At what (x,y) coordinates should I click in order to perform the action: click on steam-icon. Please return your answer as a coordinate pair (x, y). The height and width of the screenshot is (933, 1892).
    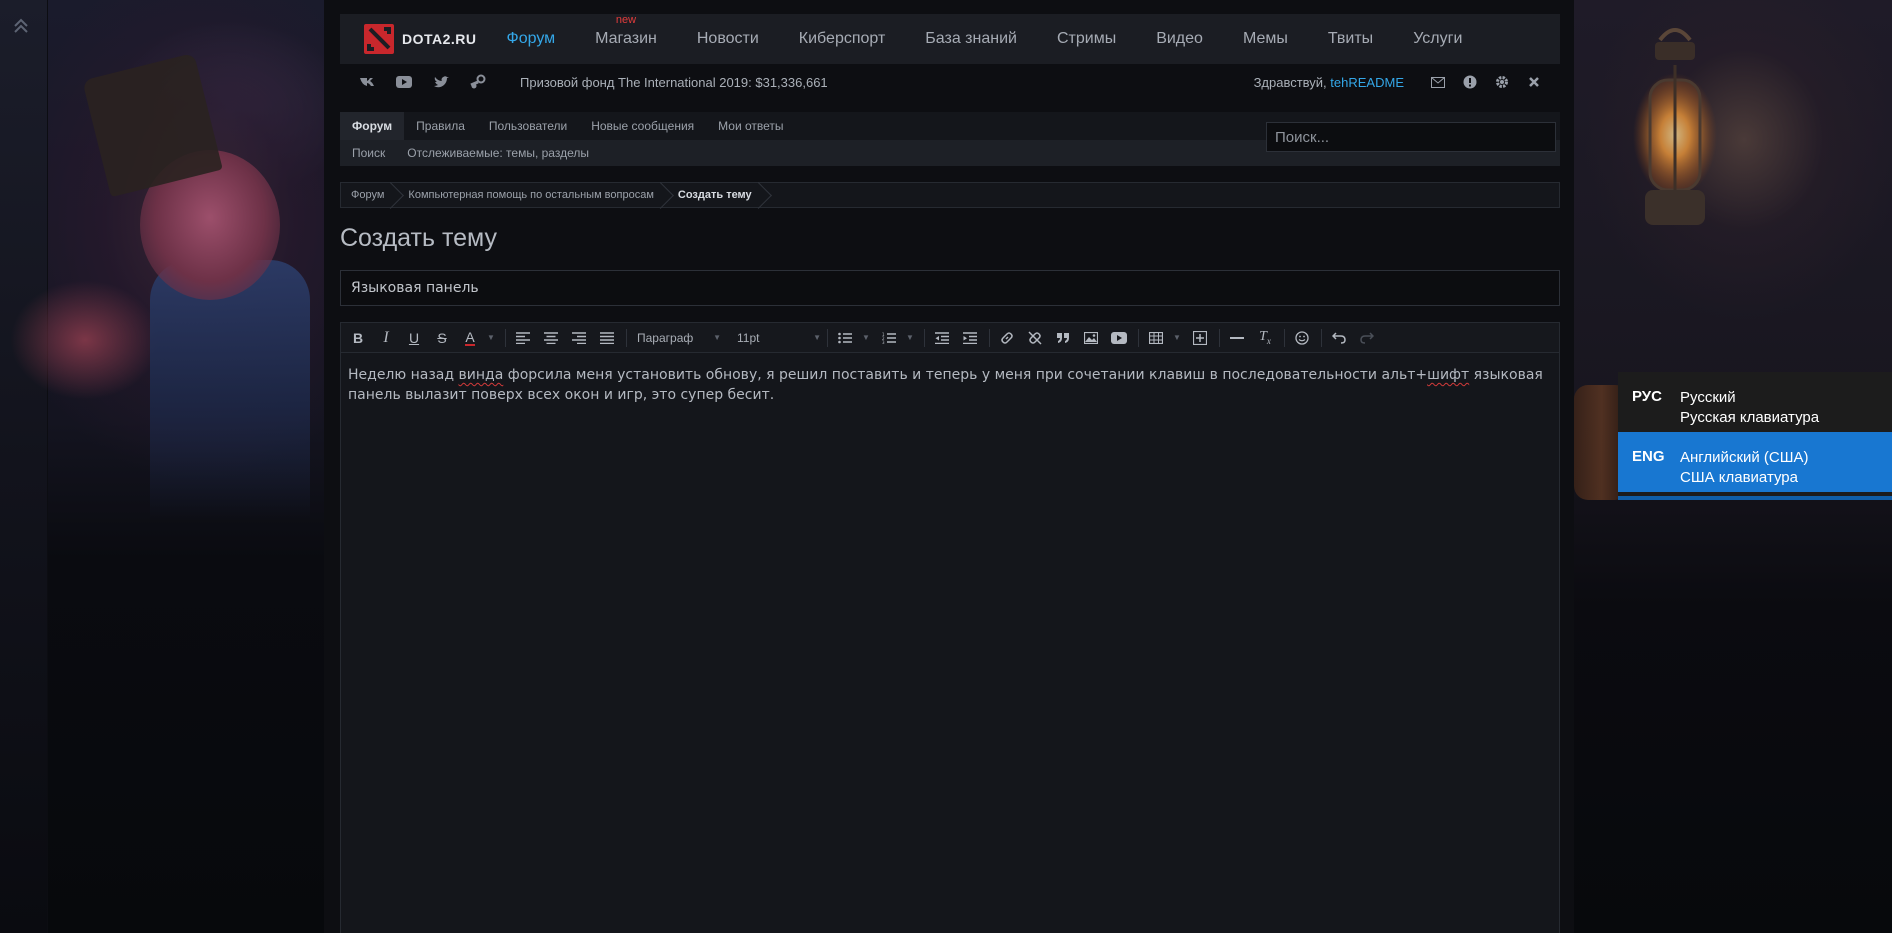
    Looking at the image, I should click on (478, 82).